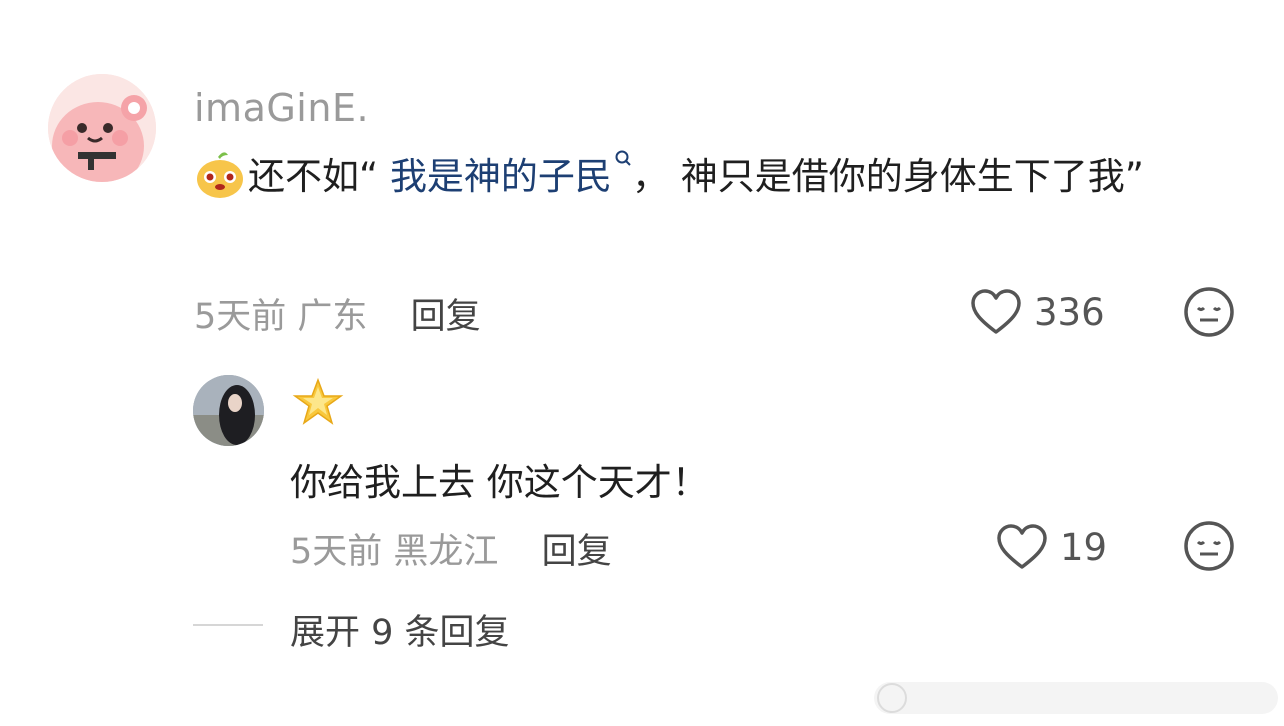  Describe the element at coordinates (501, 176) in the screenshot. I see `search-link: 我是神的子民` at that location.